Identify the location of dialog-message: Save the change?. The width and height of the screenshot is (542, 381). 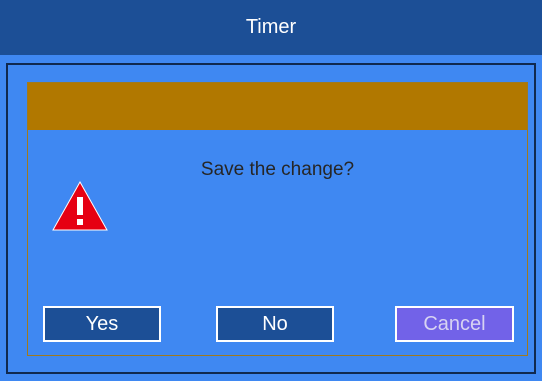
(277, 169).